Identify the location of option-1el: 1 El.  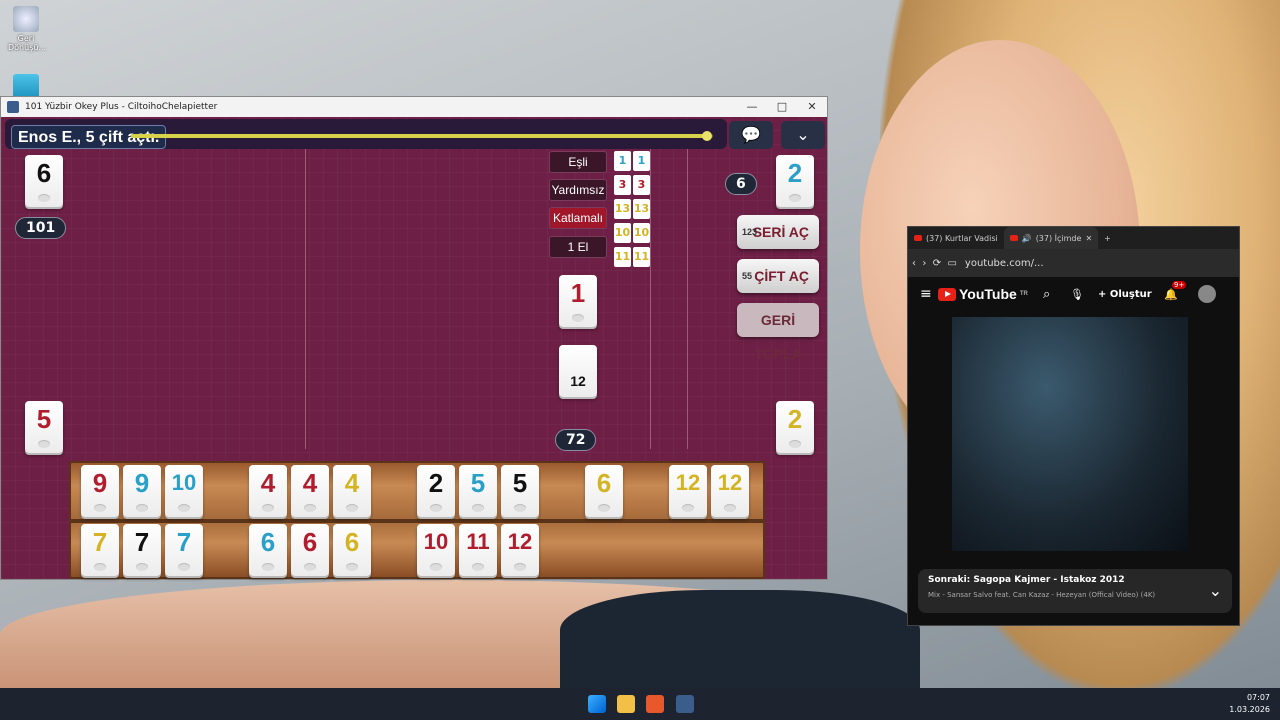
(578, 247).